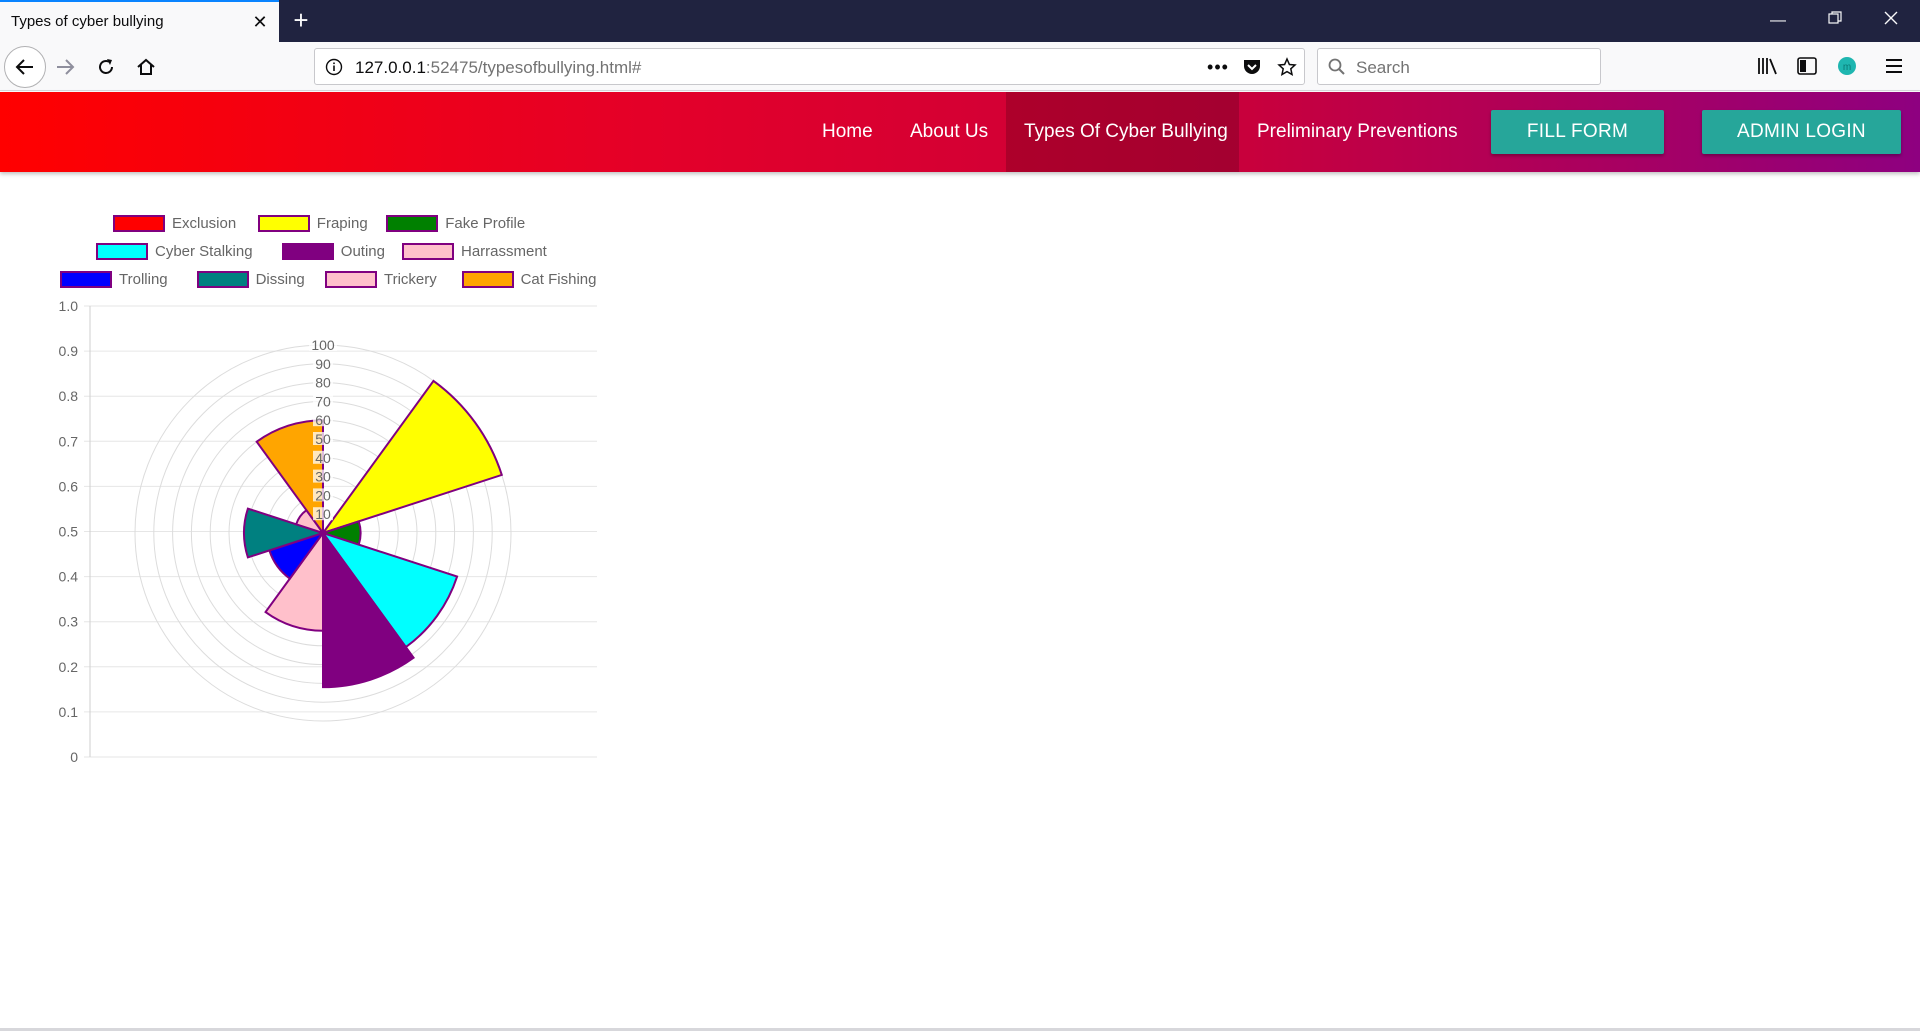 The height and width of the screenshot is (1031, 1920). What do you see at coordinates (949, 132) in the screenshot?
I see `nav-about-us: About Us` at bounding box center [949, 132].